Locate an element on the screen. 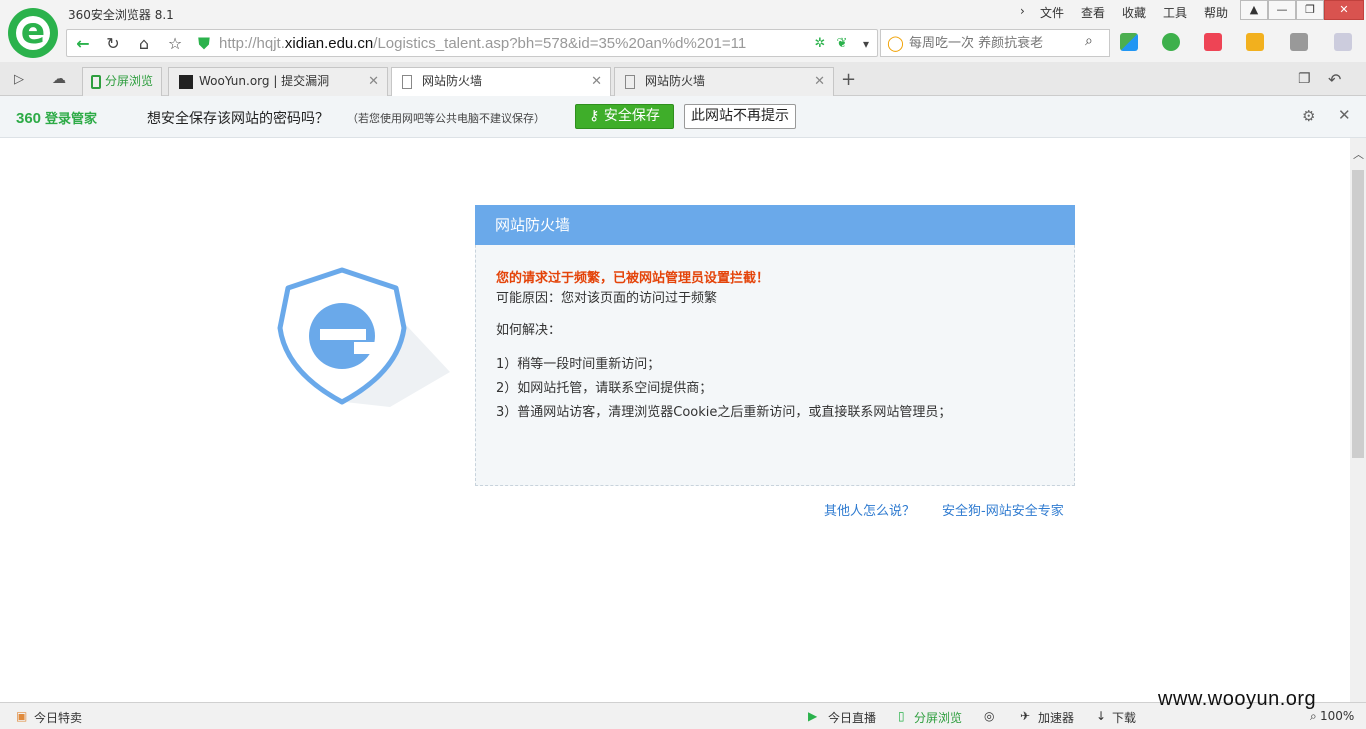 This screenshot has height=729, width=1366. home-icon: ⌂ is located at coordinates (144, 44).